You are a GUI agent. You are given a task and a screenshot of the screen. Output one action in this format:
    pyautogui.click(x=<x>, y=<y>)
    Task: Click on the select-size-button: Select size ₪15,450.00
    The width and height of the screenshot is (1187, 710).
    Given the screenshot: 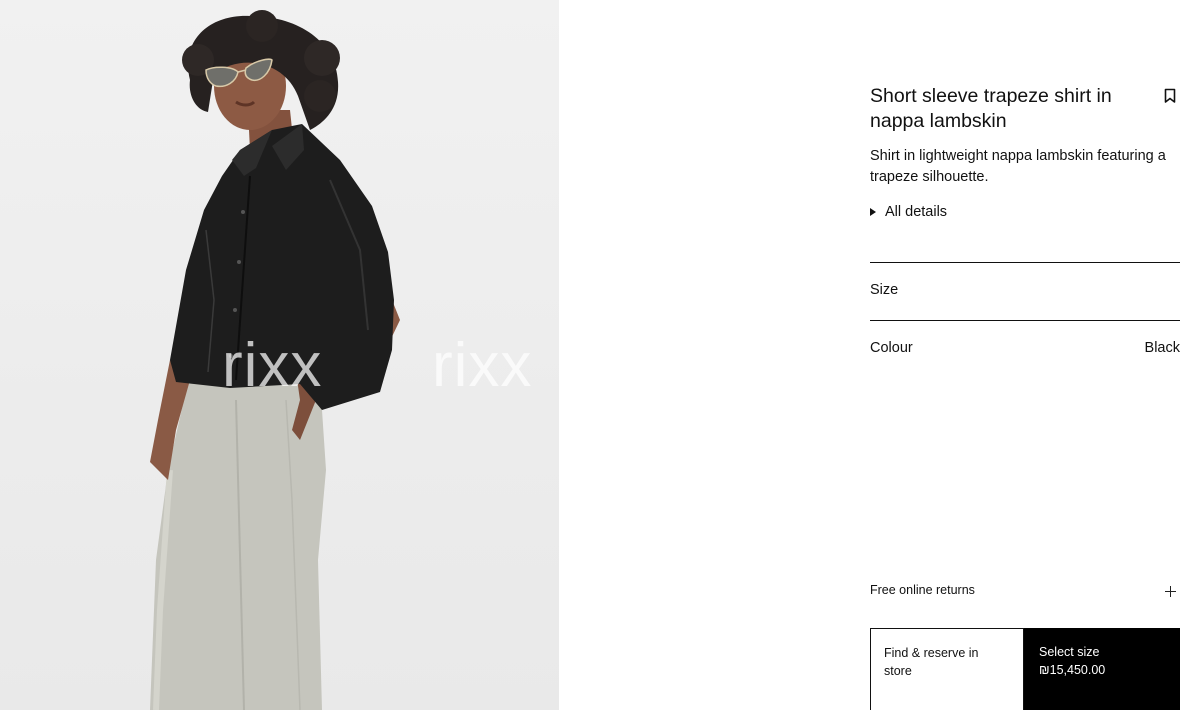 What is the action you would take?
    pyautogui.click(x=1102, y=669)
    